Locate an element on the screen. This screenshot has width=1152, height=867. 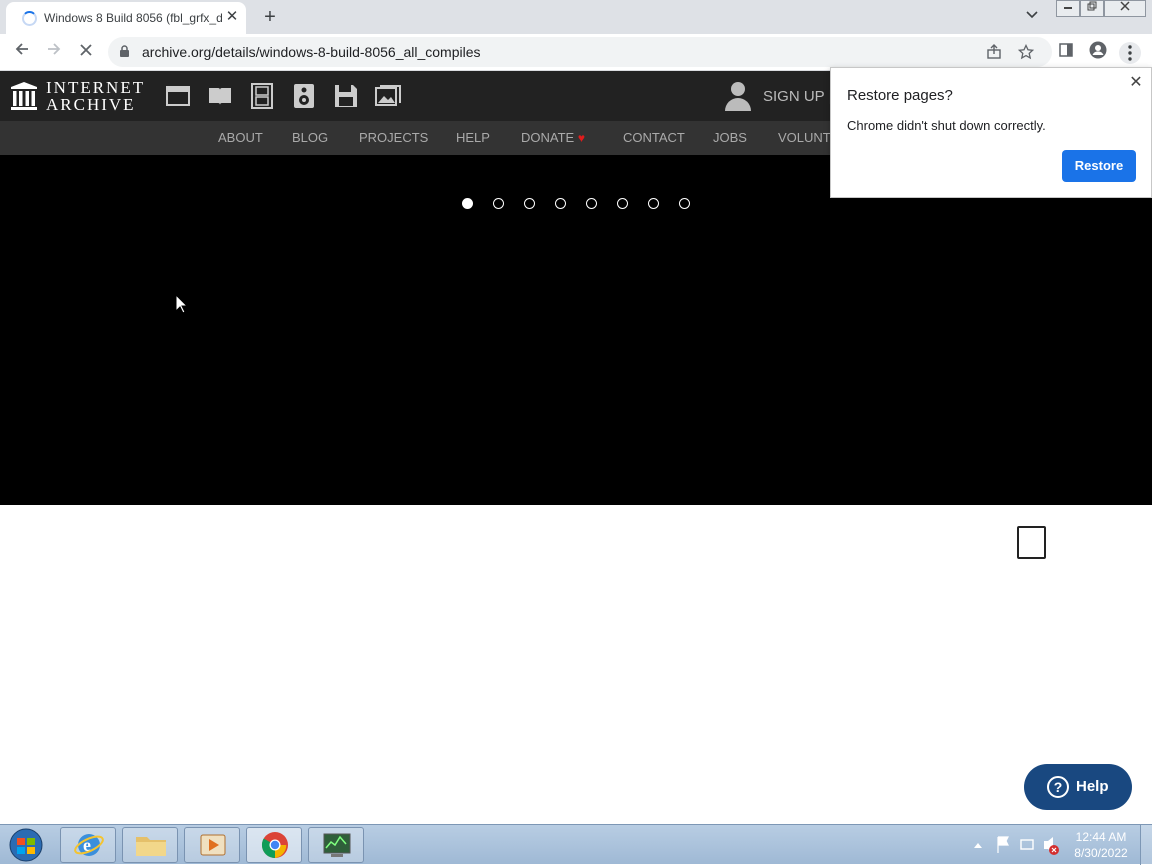
loading-spinner-icon is located at coordinates (29, 18).